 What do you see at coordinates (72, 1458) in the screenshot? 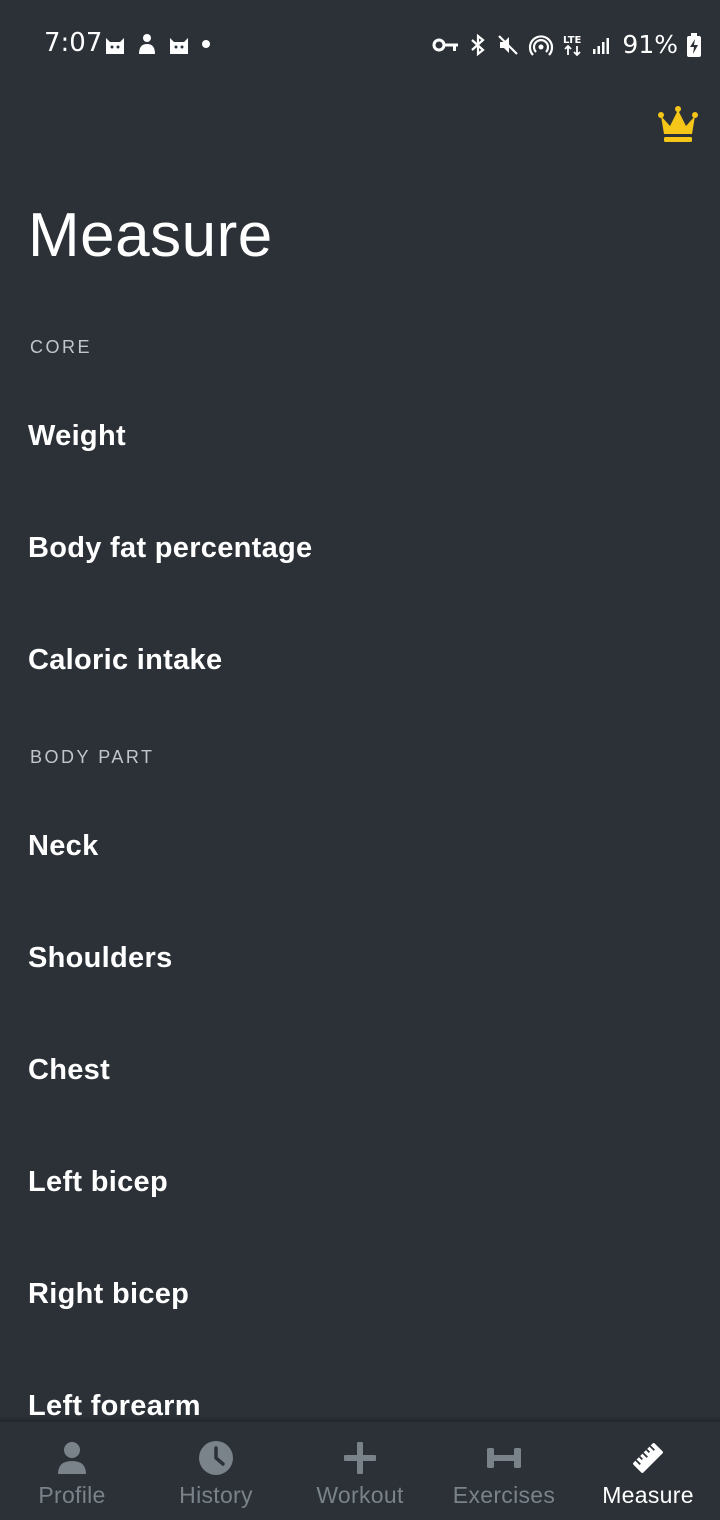
I see `person-icon` at bounding box center [72, 1458].